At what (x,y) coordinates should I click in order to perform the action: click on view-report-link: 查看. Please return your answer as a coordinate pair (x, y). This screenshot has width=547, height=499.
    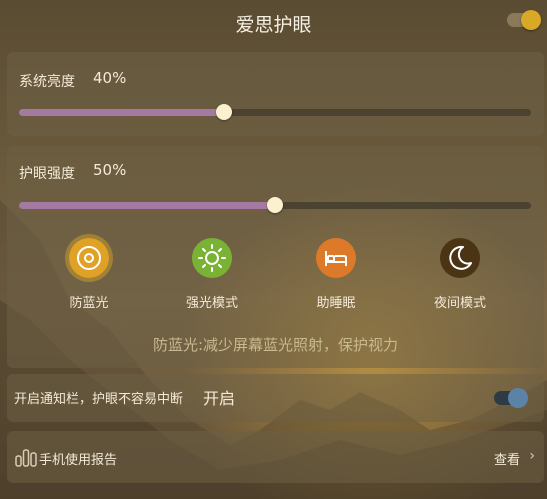
    Looking at the image, I should click on (507, 458).